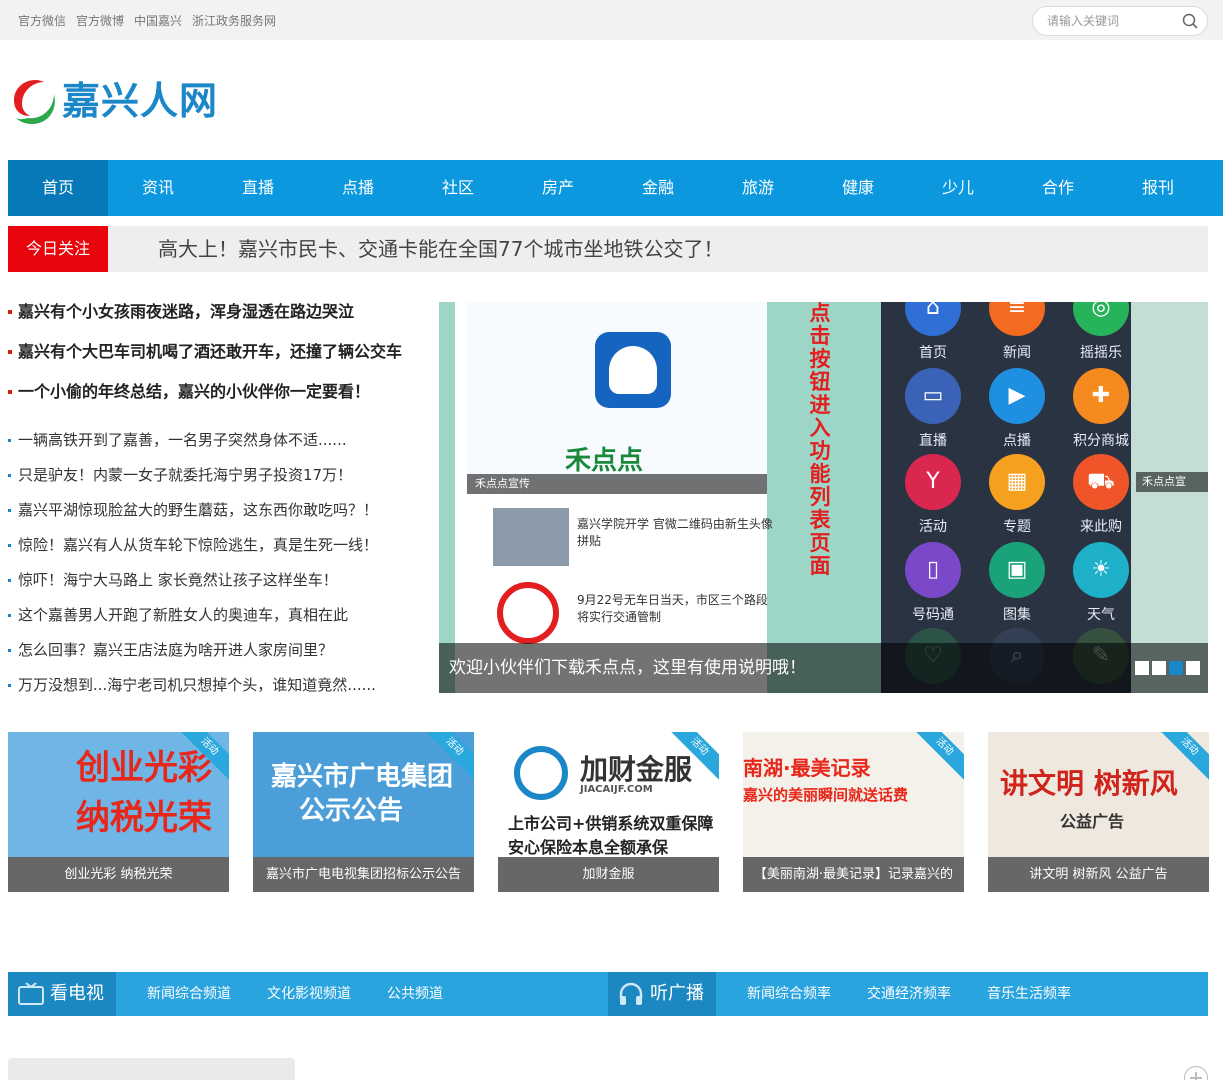  What do you see at coordinates (1158, 188) in the screenshot?
I see `nav-item-newspaper: 报刊` at bounding box center [1158, 188].